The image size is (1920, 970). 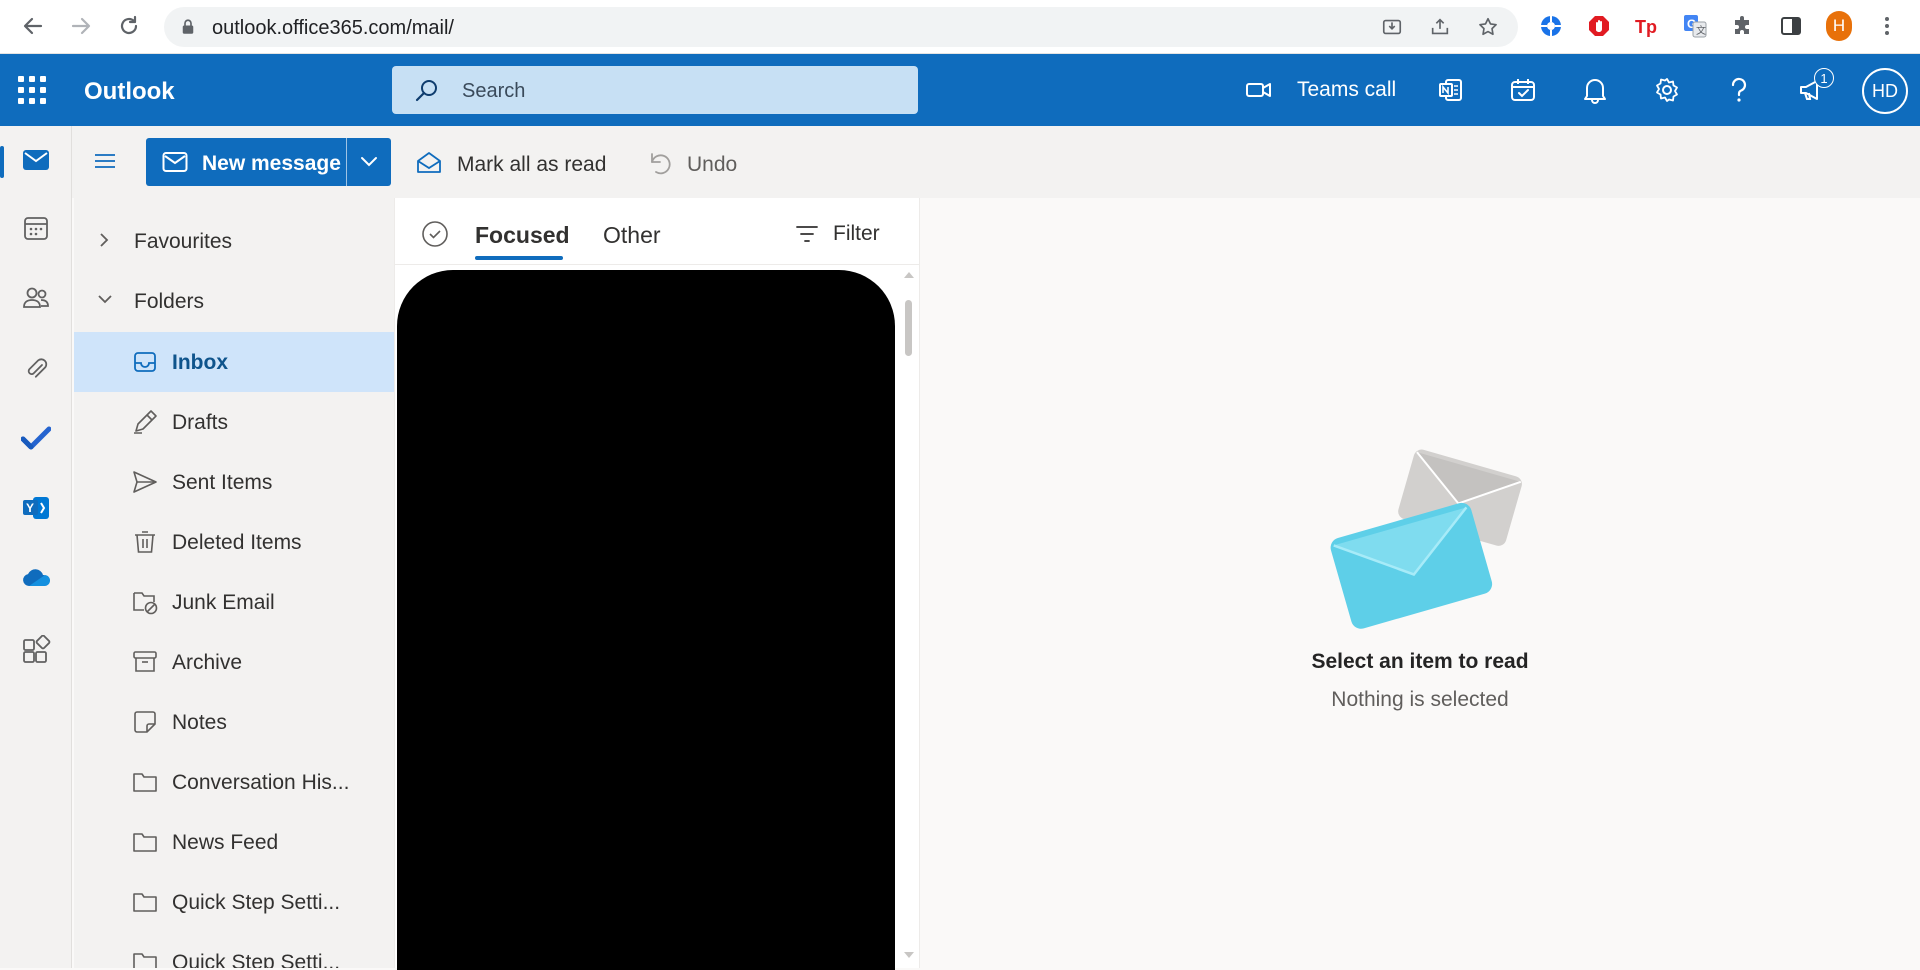 I want to click on open-envelope-icon, so click(x=429, y=165).